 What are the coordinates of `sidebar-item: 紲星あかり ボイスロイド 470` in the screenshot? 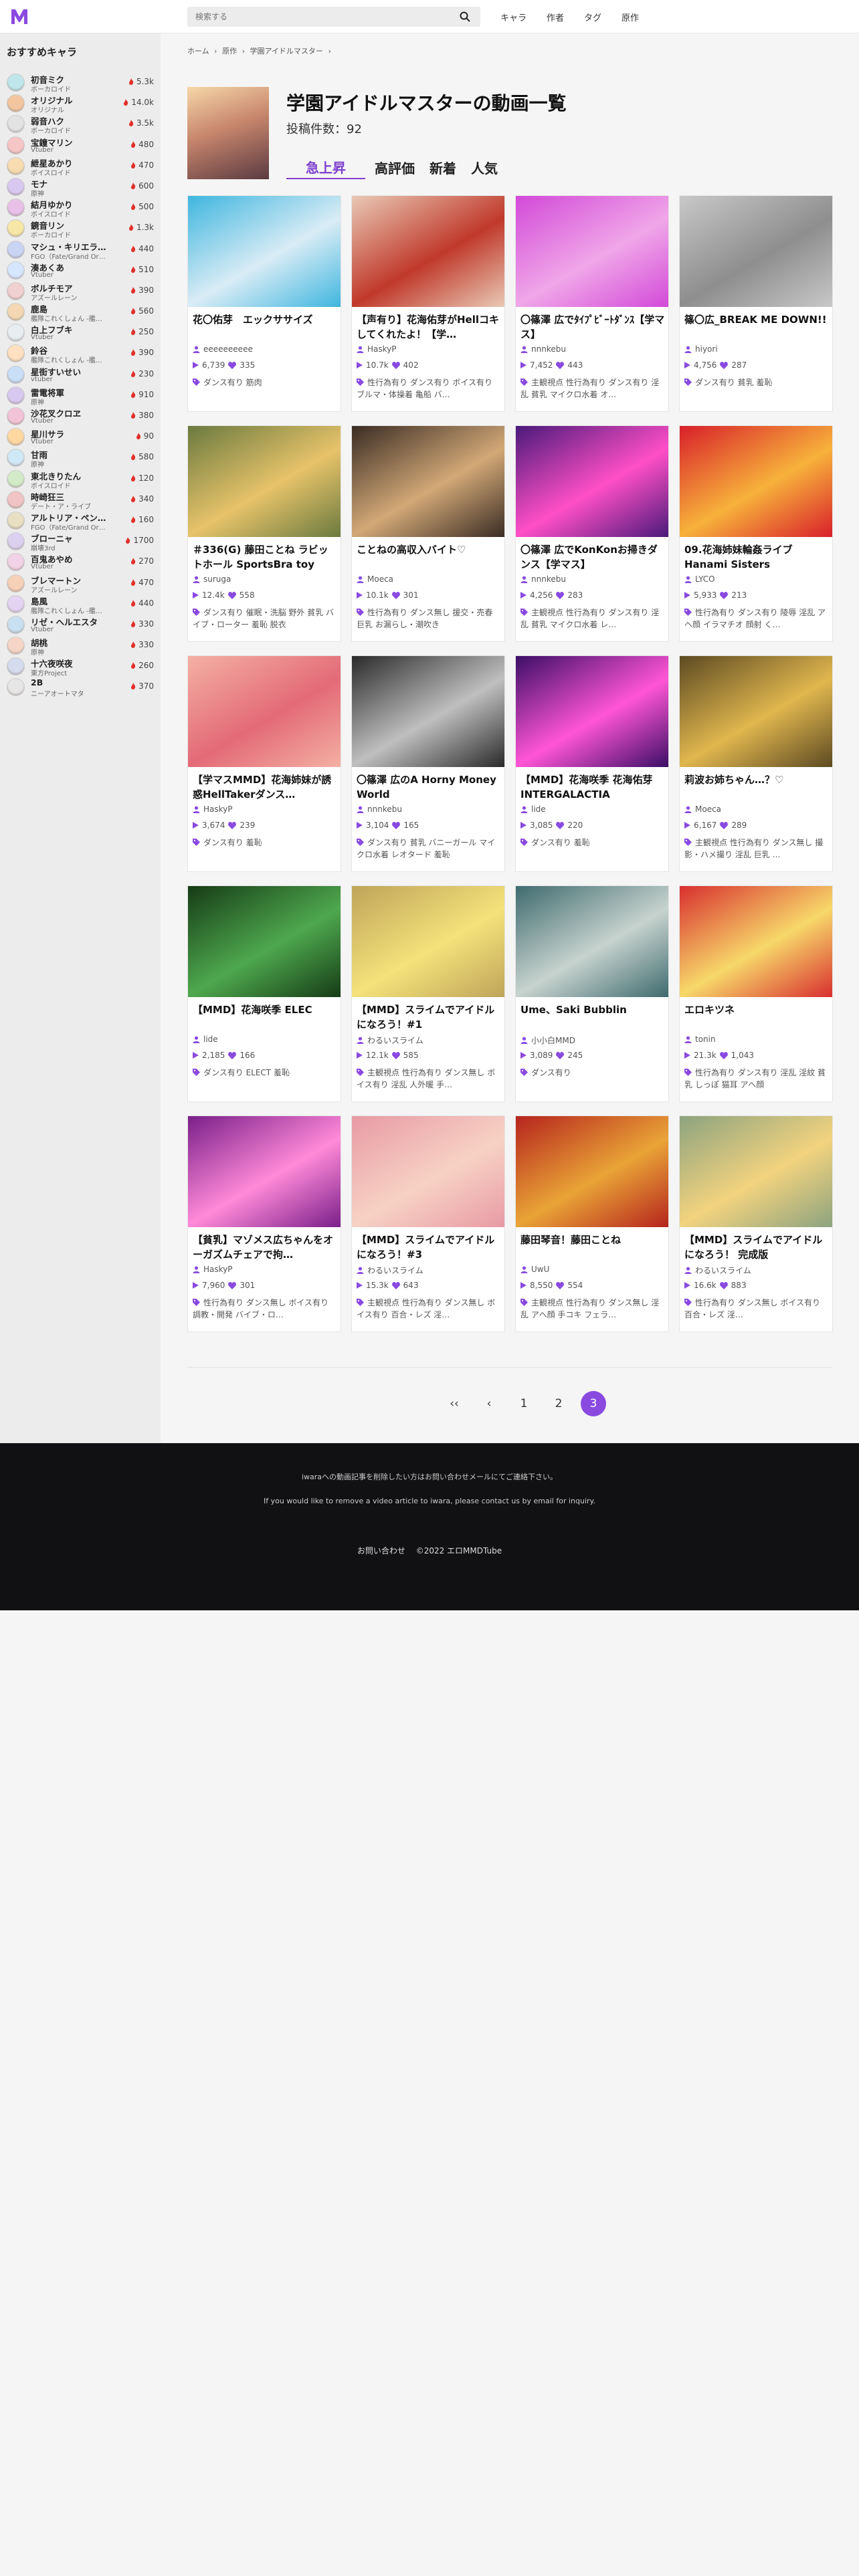 It's located at (80, 166).